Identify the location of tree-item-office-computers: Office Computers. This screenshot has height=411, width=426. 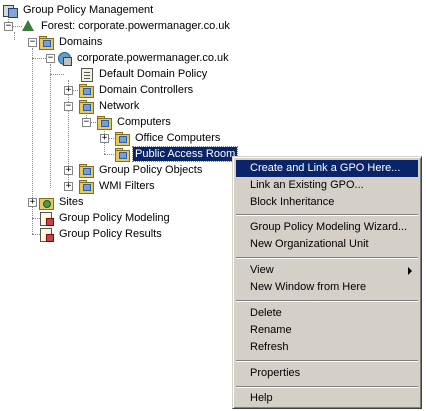
(168, 138).